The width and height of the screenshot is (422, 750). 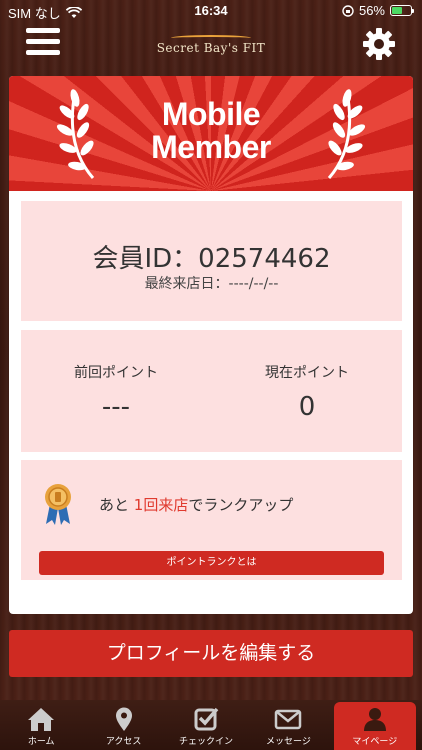 I want to click on rank-prefix: あと, so click(x=116, y=505).